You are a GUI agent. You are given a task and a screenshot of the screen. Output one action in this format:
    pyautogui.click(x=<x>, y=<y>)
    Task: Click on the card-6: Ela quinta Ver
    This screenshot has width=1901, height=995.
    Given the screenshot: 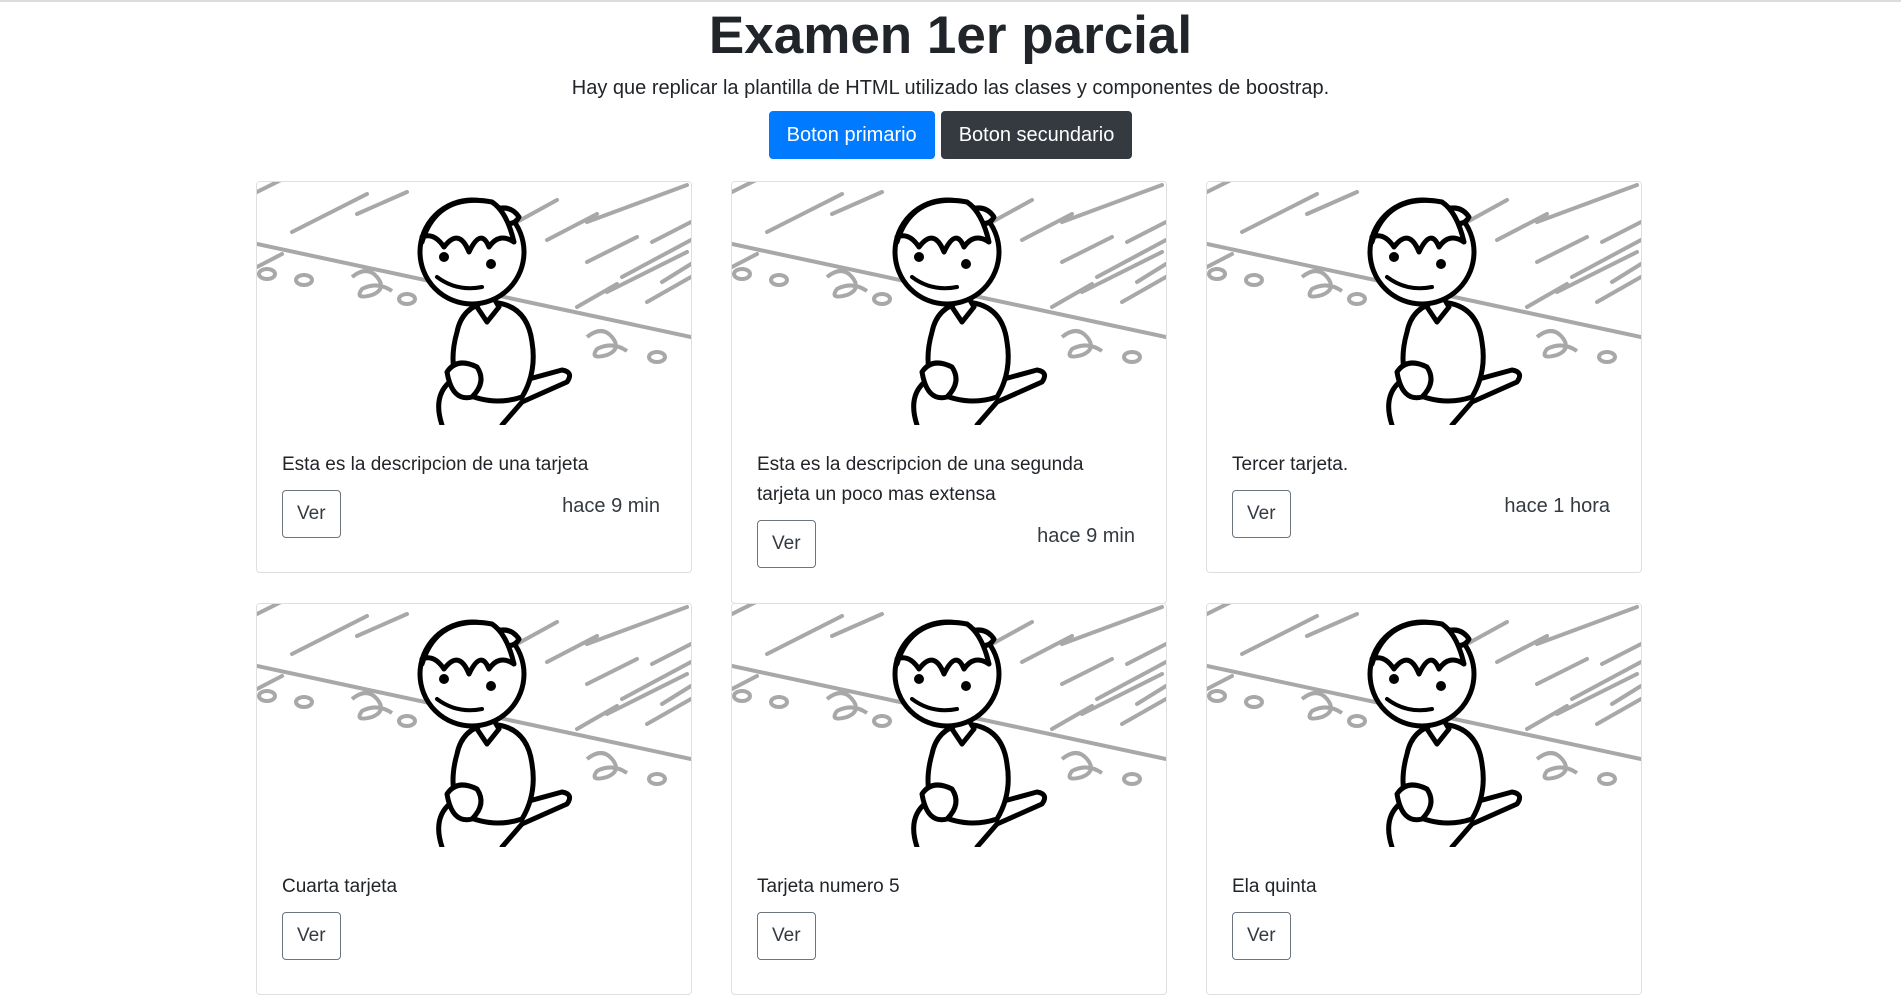 What is the action you would take?
    pyautogui.click(x=1424, y=799)
    